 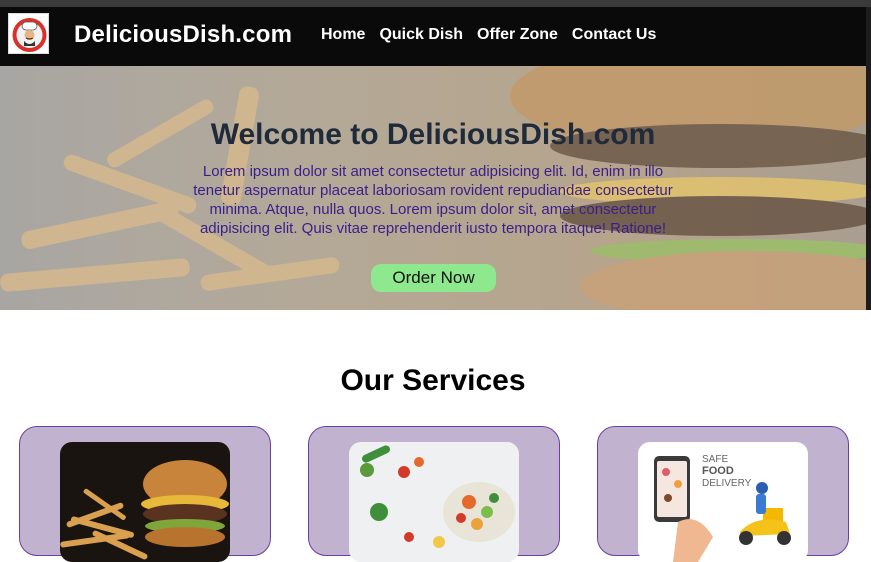 I want to click on svg-text: SAFE, so click(x=715, y=459).